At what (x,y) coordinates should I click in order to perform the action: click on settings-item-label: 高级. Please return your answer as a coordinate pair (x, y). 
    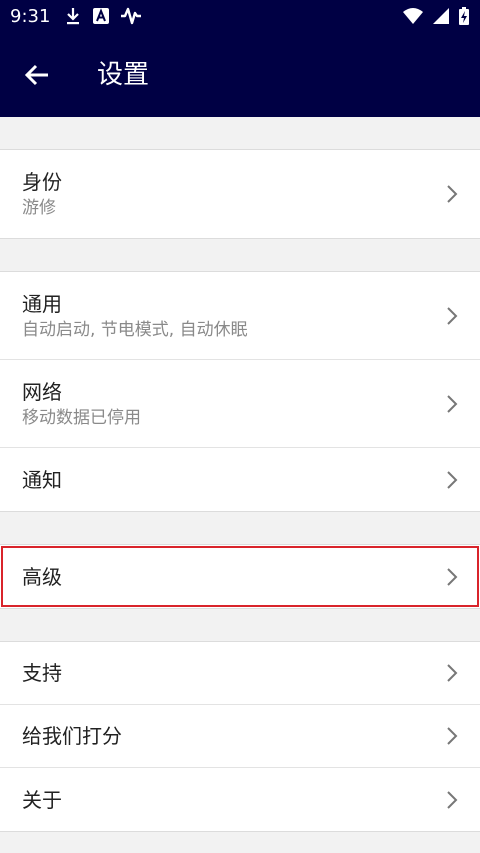
    Looking at the image, I should click on (42, 576).